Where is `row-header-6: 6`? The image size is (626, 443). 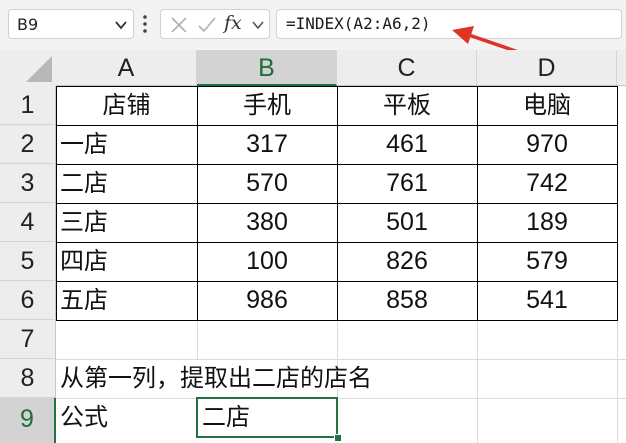 row-header-6: 6 is located at coordinates (28, 300).